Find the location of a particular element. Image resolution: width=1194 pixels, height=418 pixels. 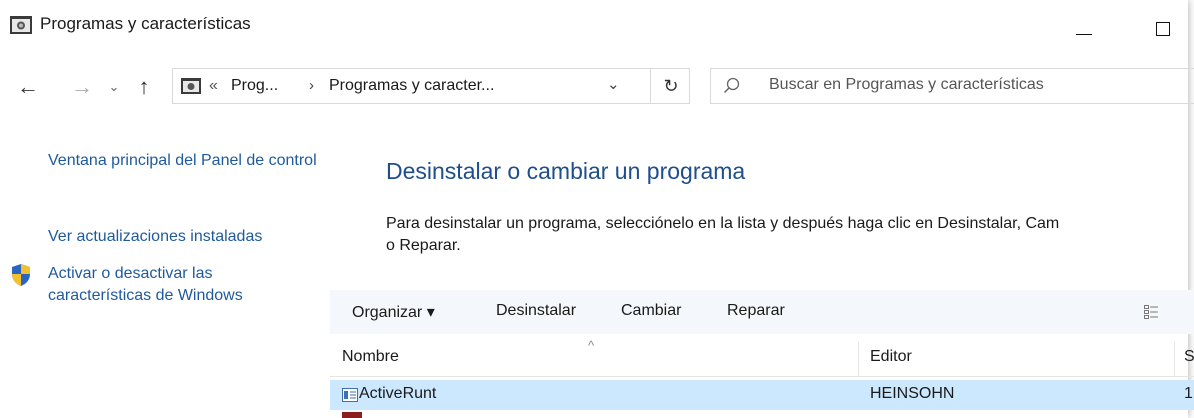

sidebar-link-control-panel-home: Ventana principal del Panel de control is located at coordinates (188, 161).